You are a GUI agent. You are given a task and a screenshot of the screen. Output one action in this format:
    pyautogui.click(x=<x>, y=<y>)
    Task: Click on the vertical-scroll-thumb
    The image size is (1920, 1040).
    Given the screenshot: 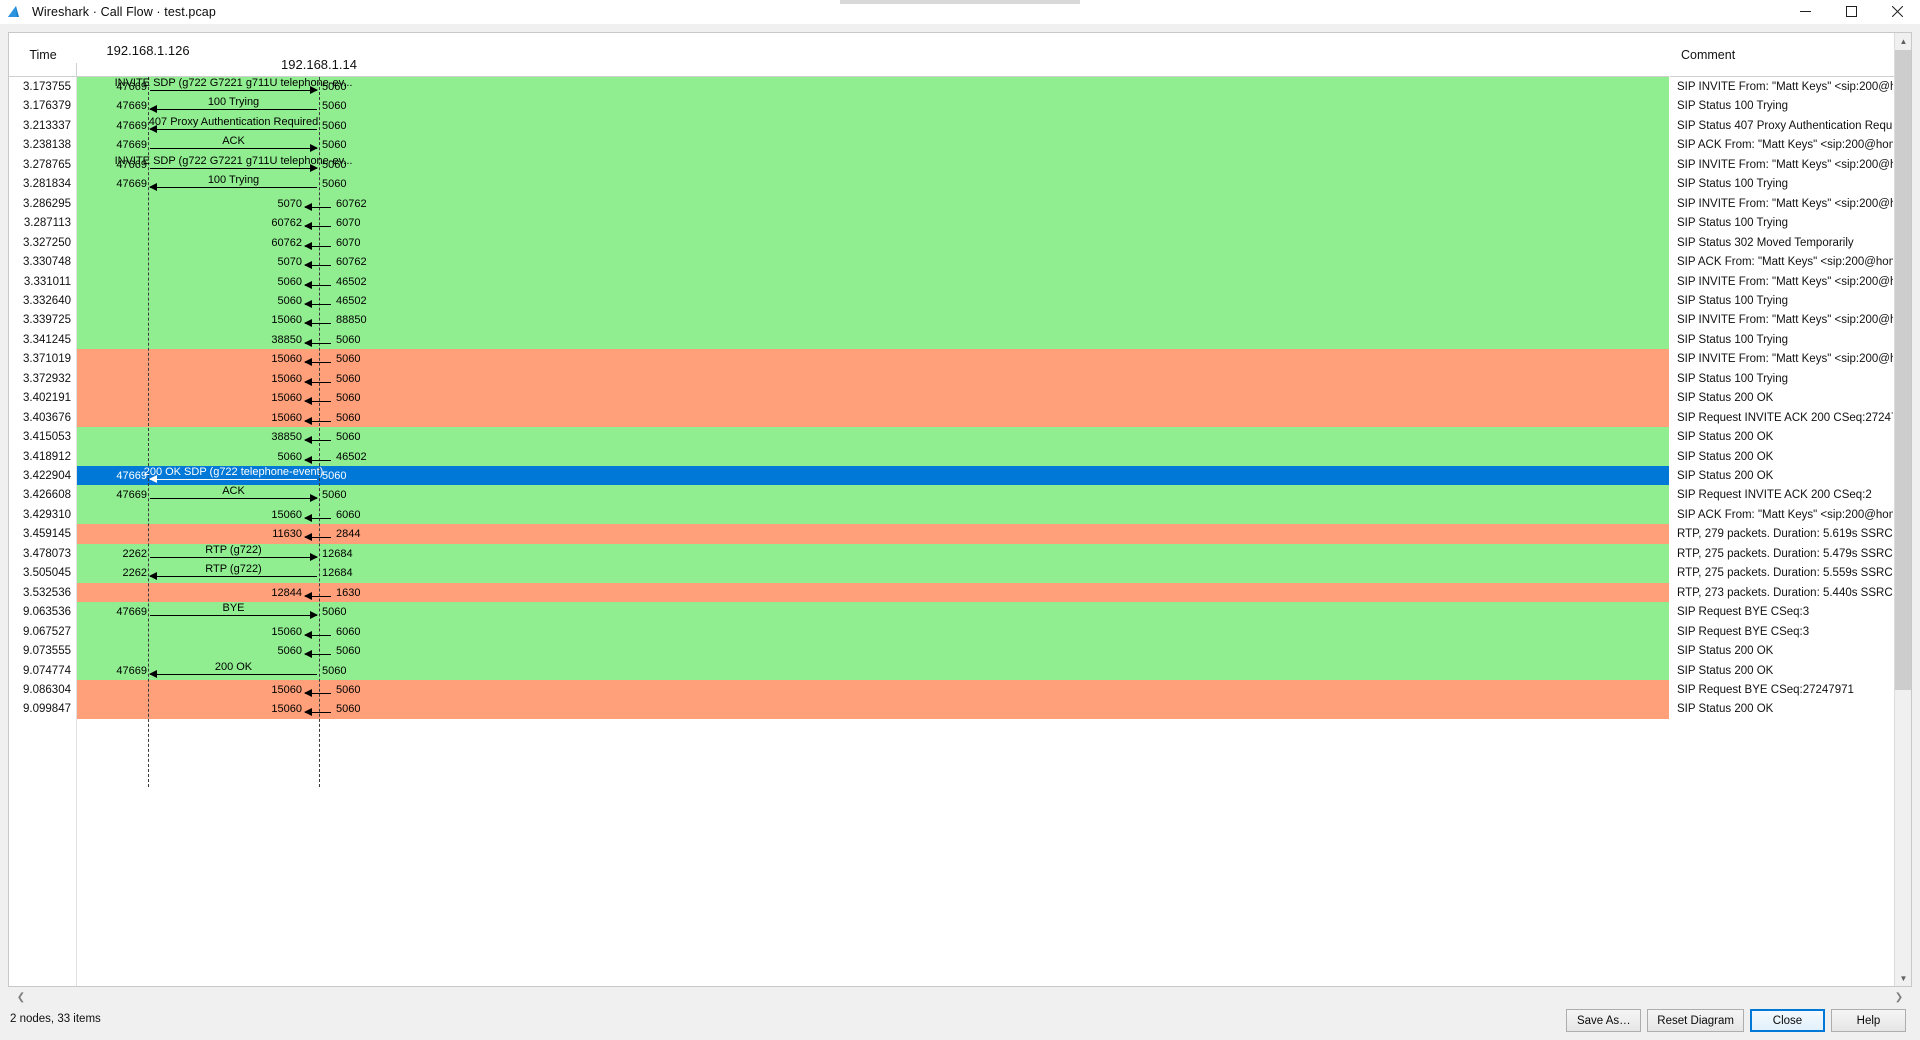 What is the action you would take?
    pyautogui.click(x=1903, y=370)
    